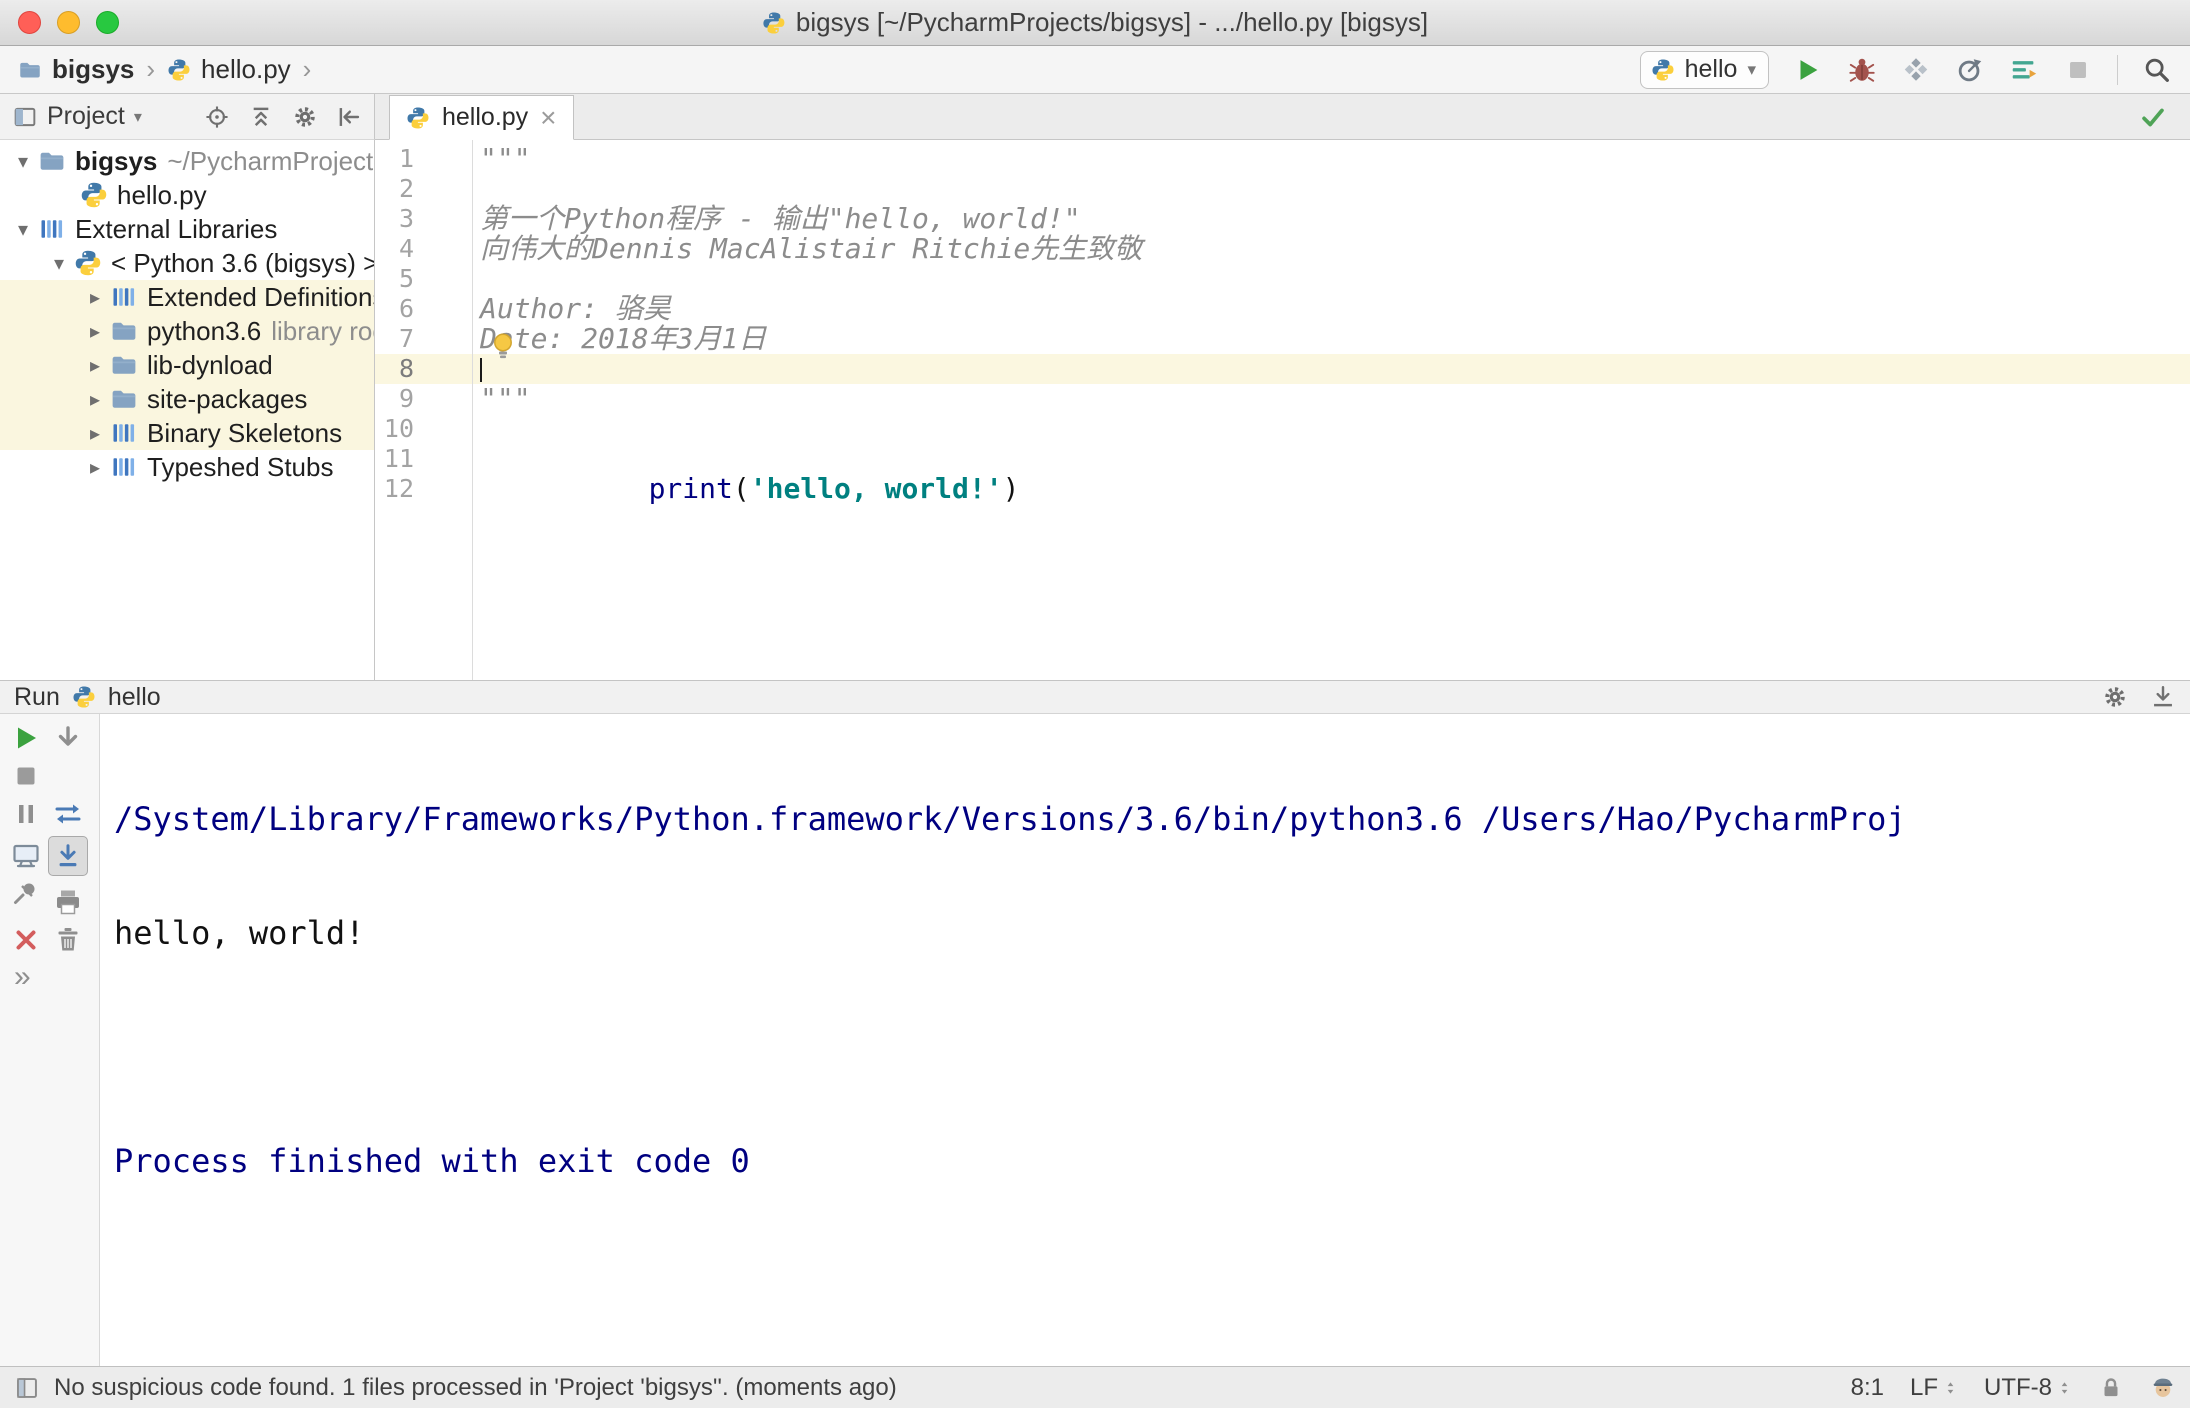 The width and height of the screenshot is (2190, 1408). I want to click on editor-line: 6 Author: 骆昊, so click(1282, 309).